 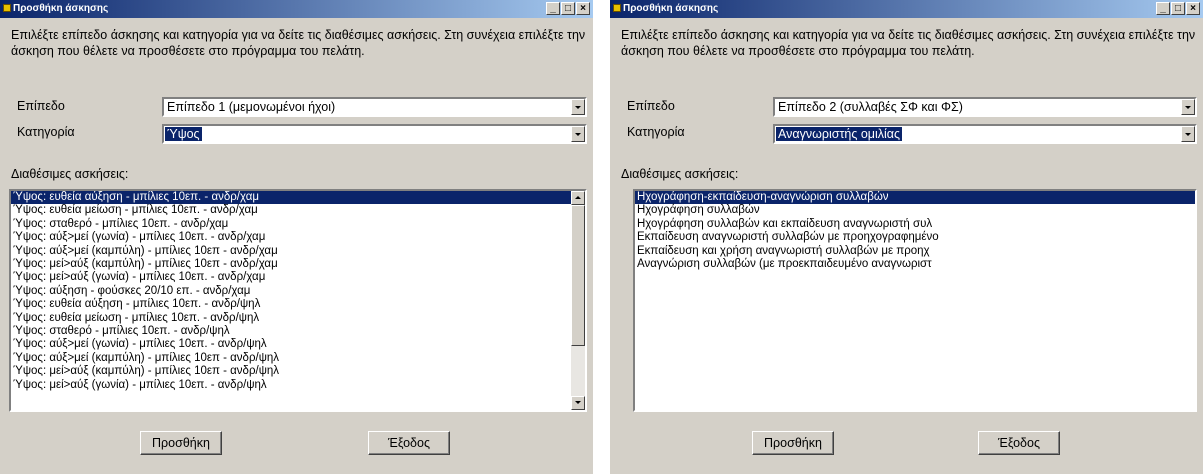 I want to click on level-select: Επίπεδο 1 (μεμονωμένοι ήχοι), so click(x=374, y=107).